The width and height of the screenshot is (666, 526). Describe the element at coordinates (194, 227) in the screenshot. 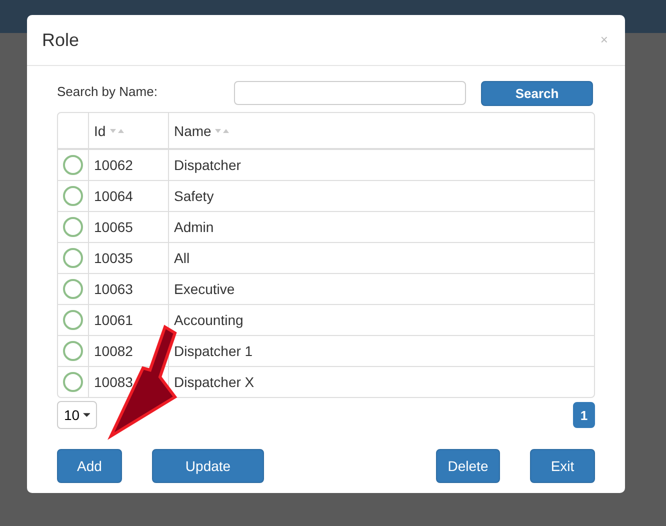

I see `table-cell: Admin` at that location.